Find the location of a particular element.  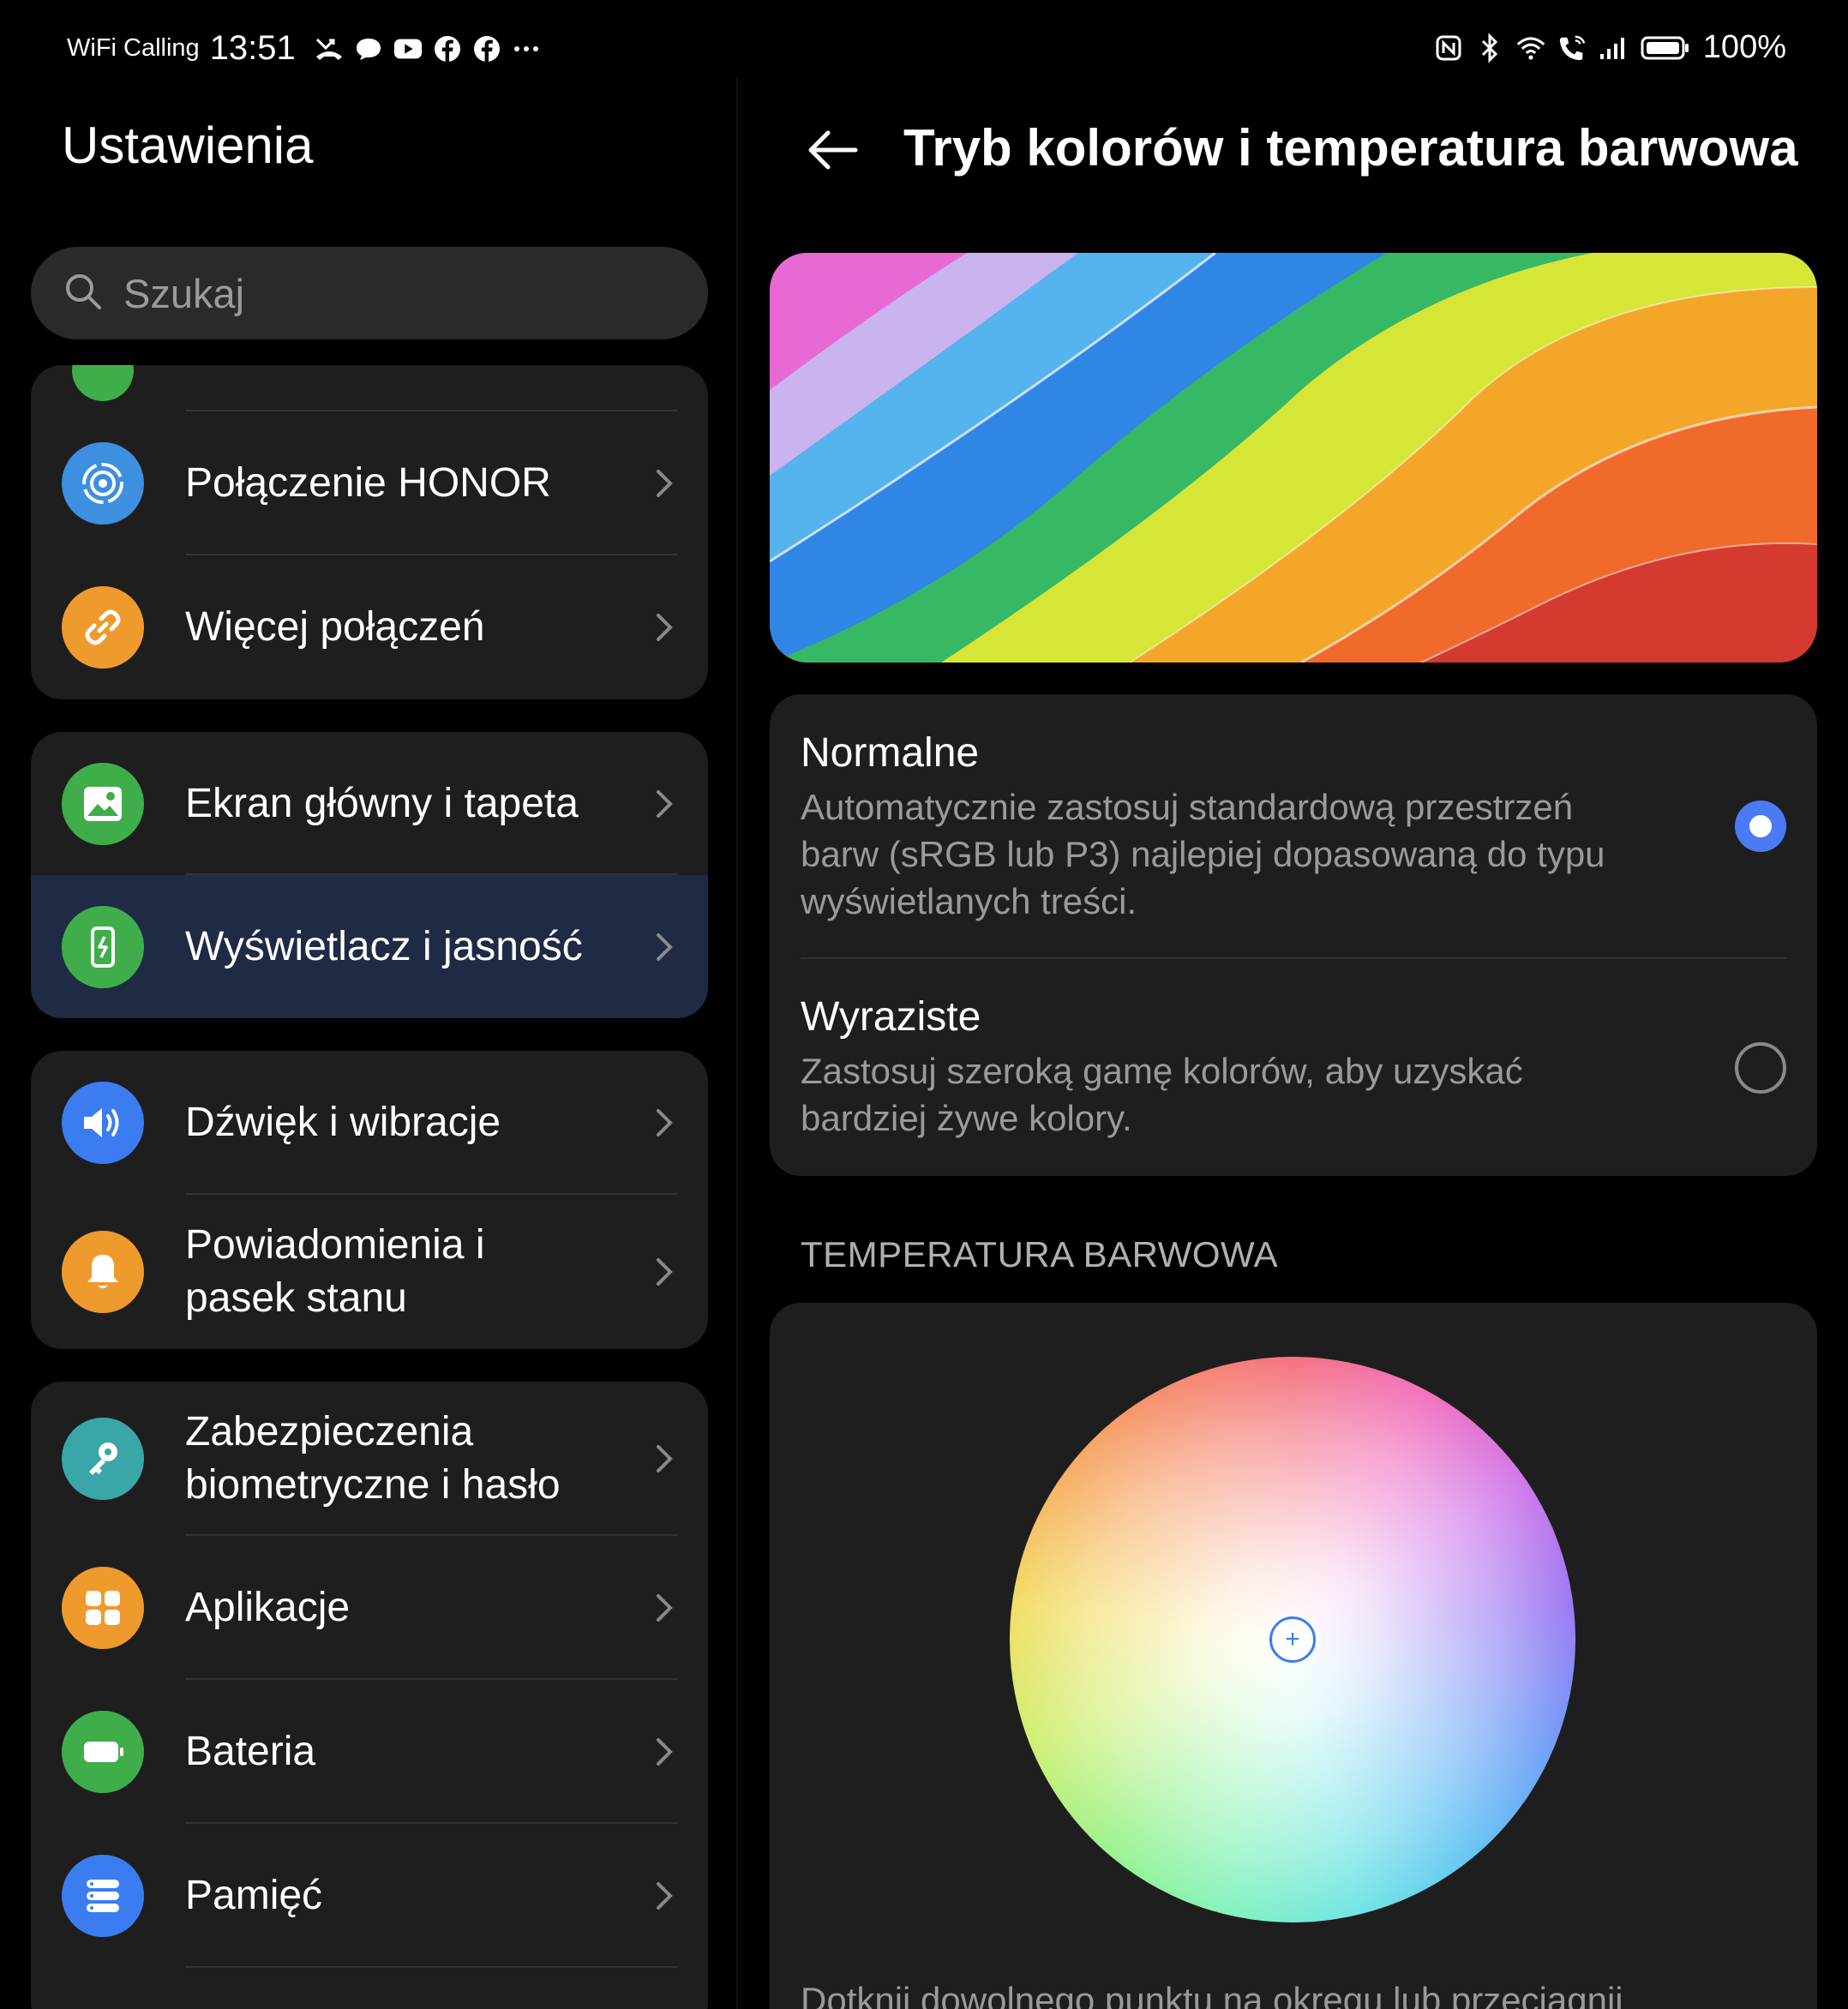

sidebar-item-label: Pamięć is located at coordinates (254, 1895).